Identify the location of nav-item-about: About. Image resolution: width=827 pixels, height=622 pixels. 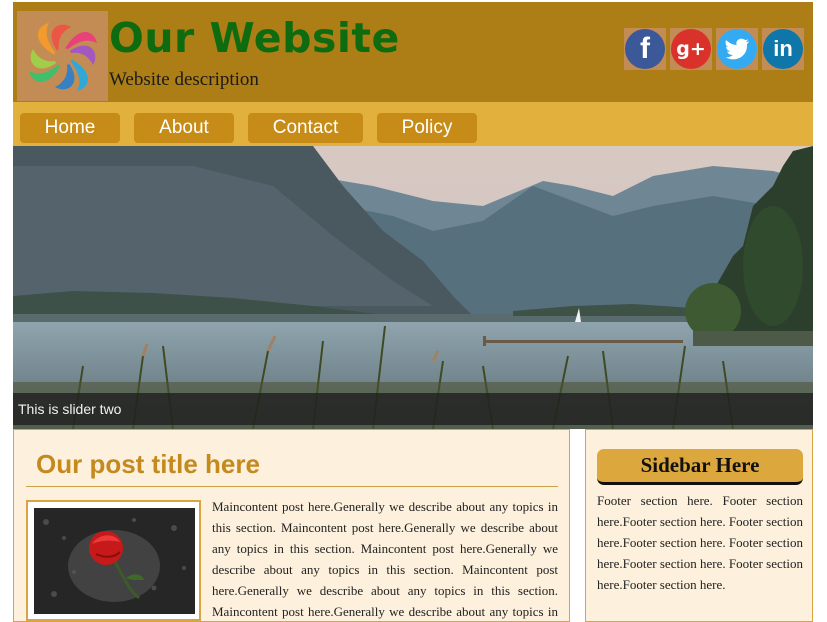
(184, 128).